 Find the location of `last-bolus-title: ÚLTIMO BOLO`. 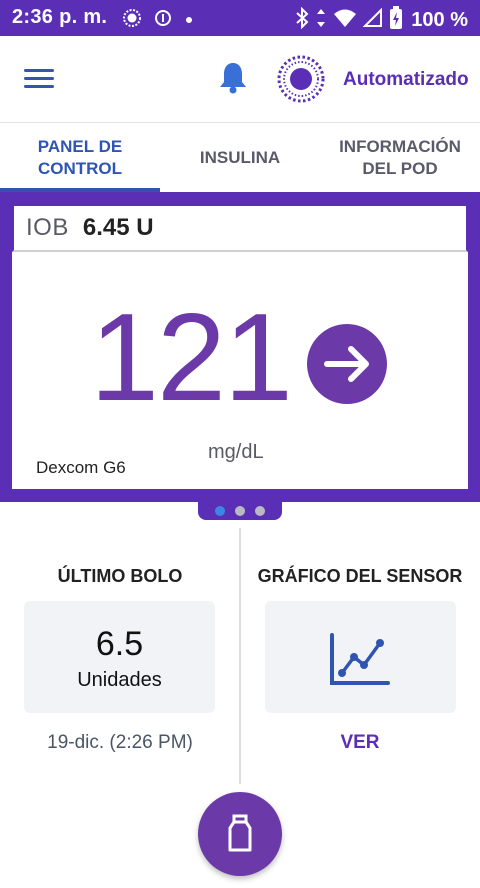

last-bolus-title: ÚLTIMO BOLO is located at coordinates (120, 576).